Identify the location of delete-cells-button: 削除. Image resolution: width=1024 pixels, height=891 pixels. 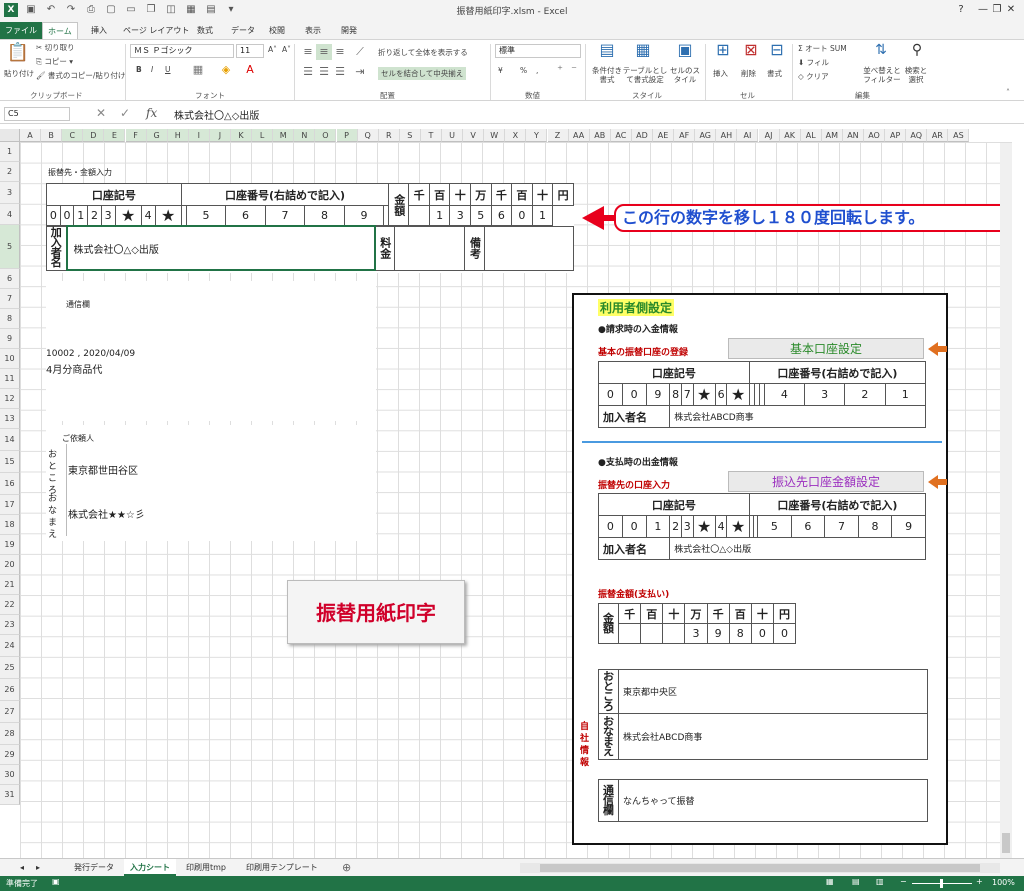
(748, 73).